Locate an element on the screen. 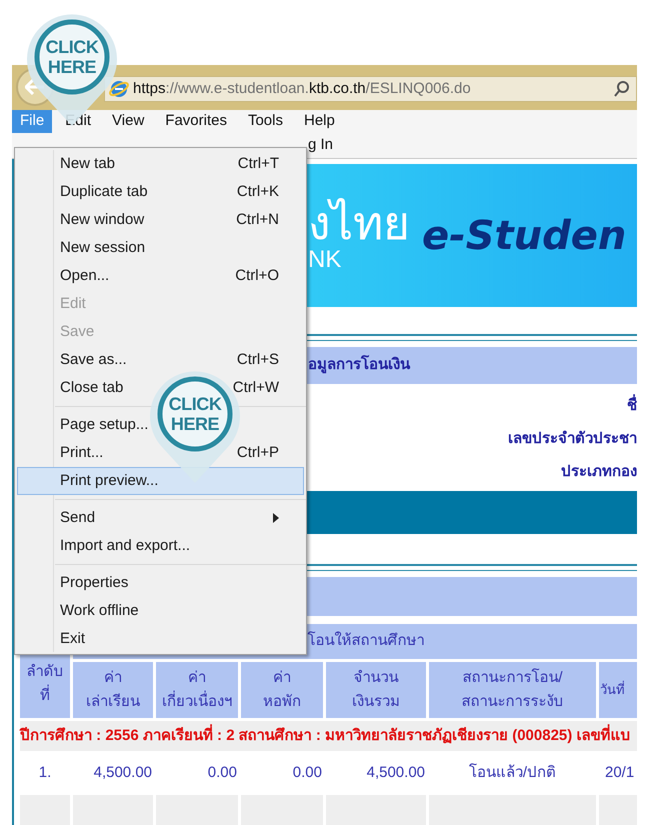  menu-item: New tab is located at coordinates (88, 164).